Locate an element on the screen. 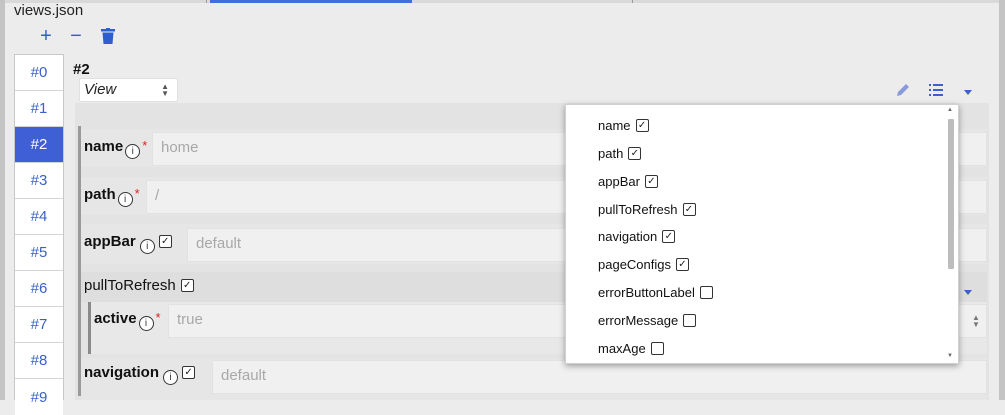  pulltorefresh-label-group: pullToRefresh ✓ is located at coordinates (139, 285).